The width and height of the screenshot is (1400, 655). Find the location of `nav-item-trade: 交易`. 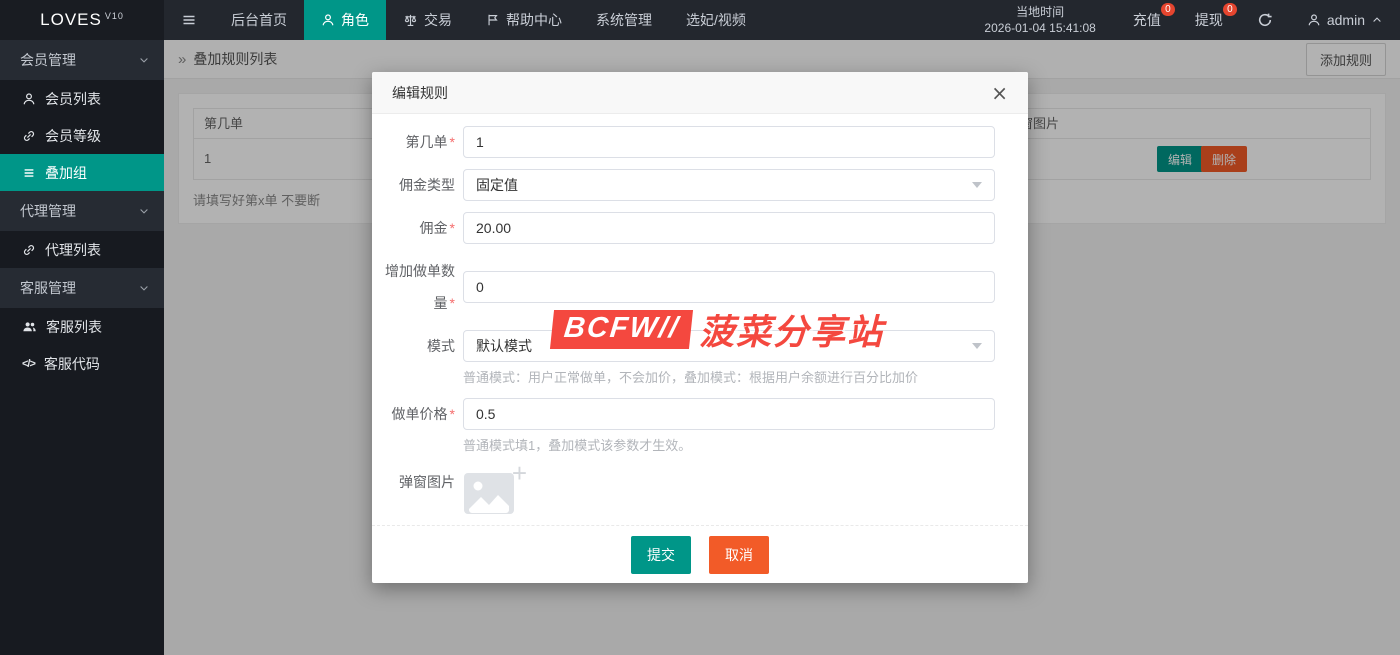

nav-item-trade: 交易 is located at coordinates (427, 20).